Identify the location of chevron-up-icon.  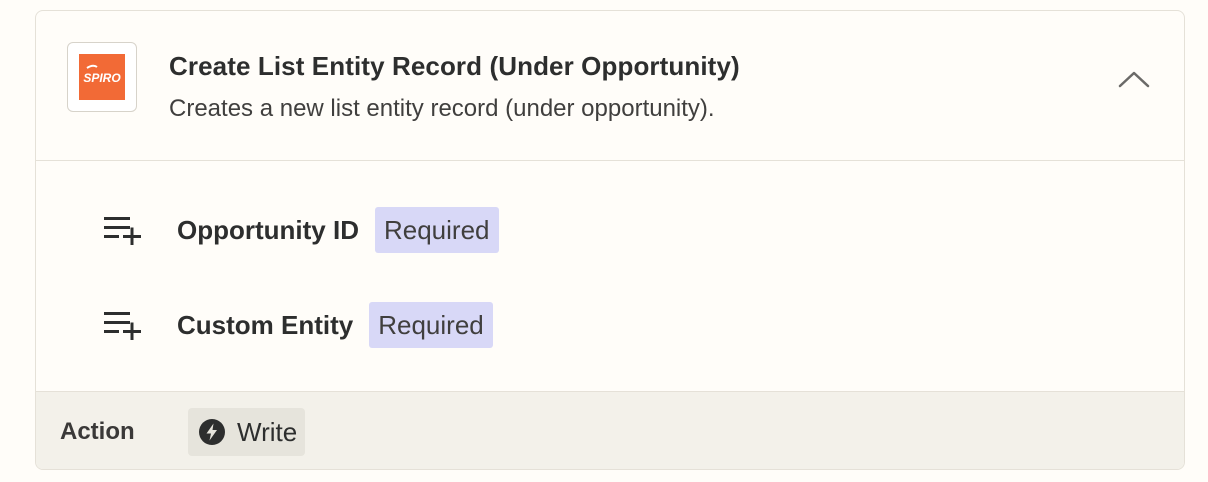
(1134, 79).